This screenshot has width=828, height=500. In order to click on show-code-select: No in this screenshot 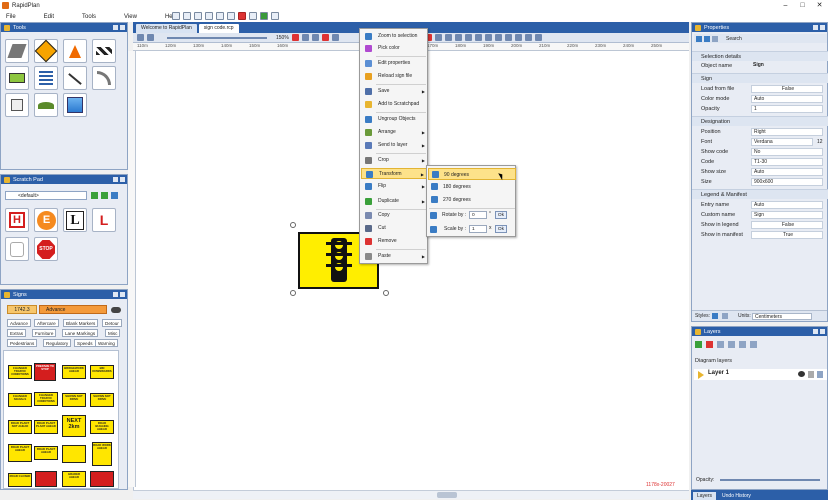, I will do `click(787, 152)`.